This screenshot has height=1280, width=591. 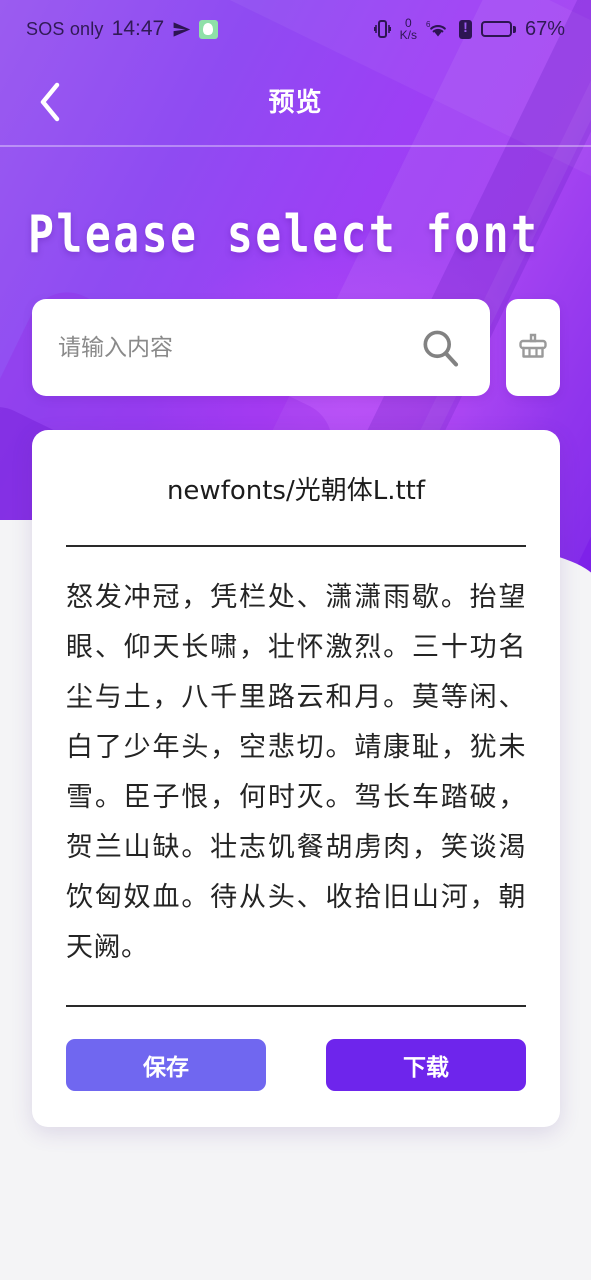 What do you see at coordinates (436, 28) in the screenshot?
I see `wifi-icon: 6` at bounding box center [436, 28].